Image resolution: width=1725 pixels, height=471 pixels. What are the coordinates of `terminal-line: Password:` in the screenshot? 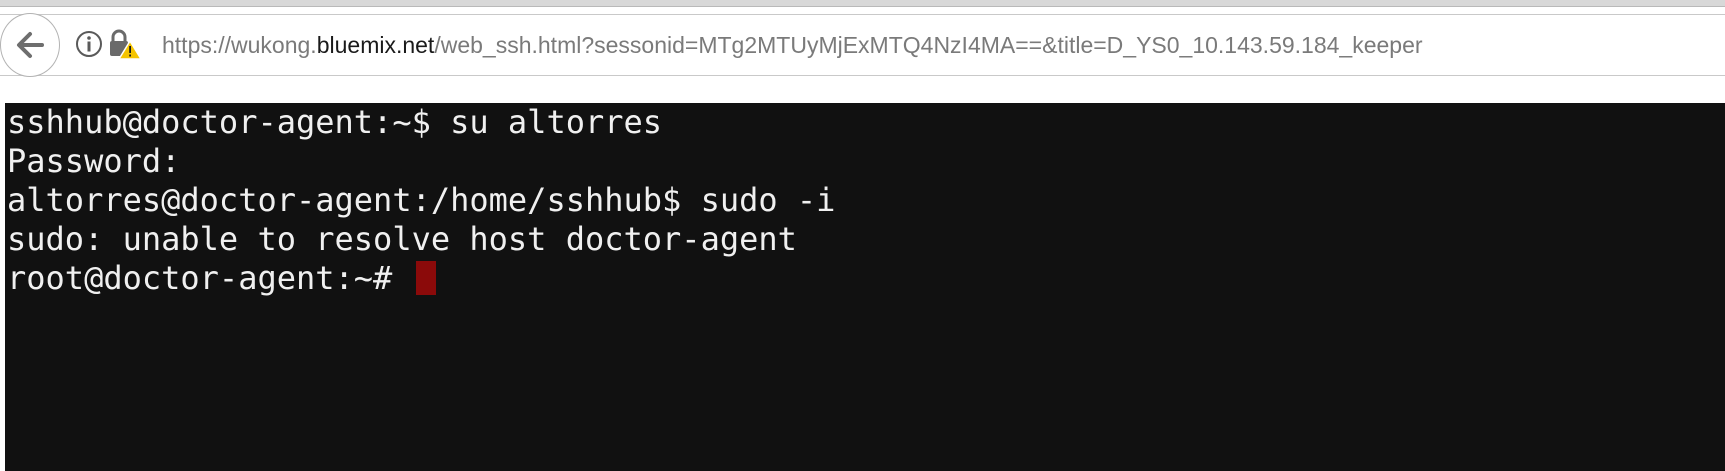 It's located at (94, 161).